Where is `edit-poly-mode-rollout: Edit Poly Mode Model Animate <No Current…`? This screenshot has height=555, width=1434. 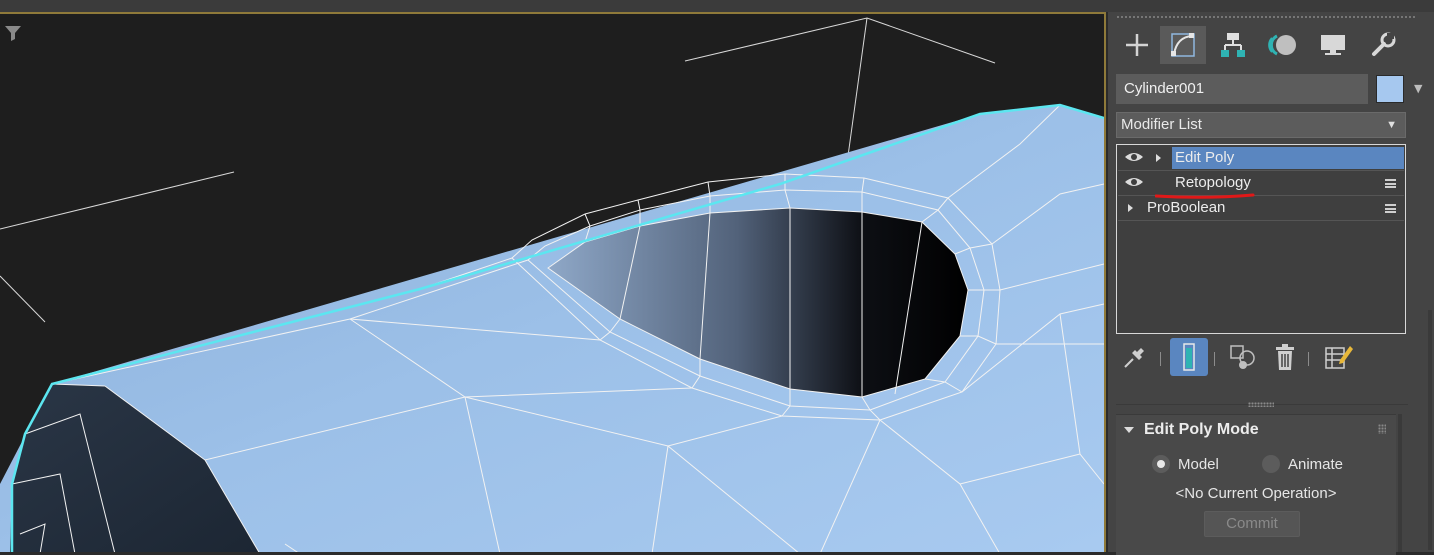
edit-poly-mode-rollout: Edit Poly Mode Model Animate <No Current… is located at coordinates (1256, 484).